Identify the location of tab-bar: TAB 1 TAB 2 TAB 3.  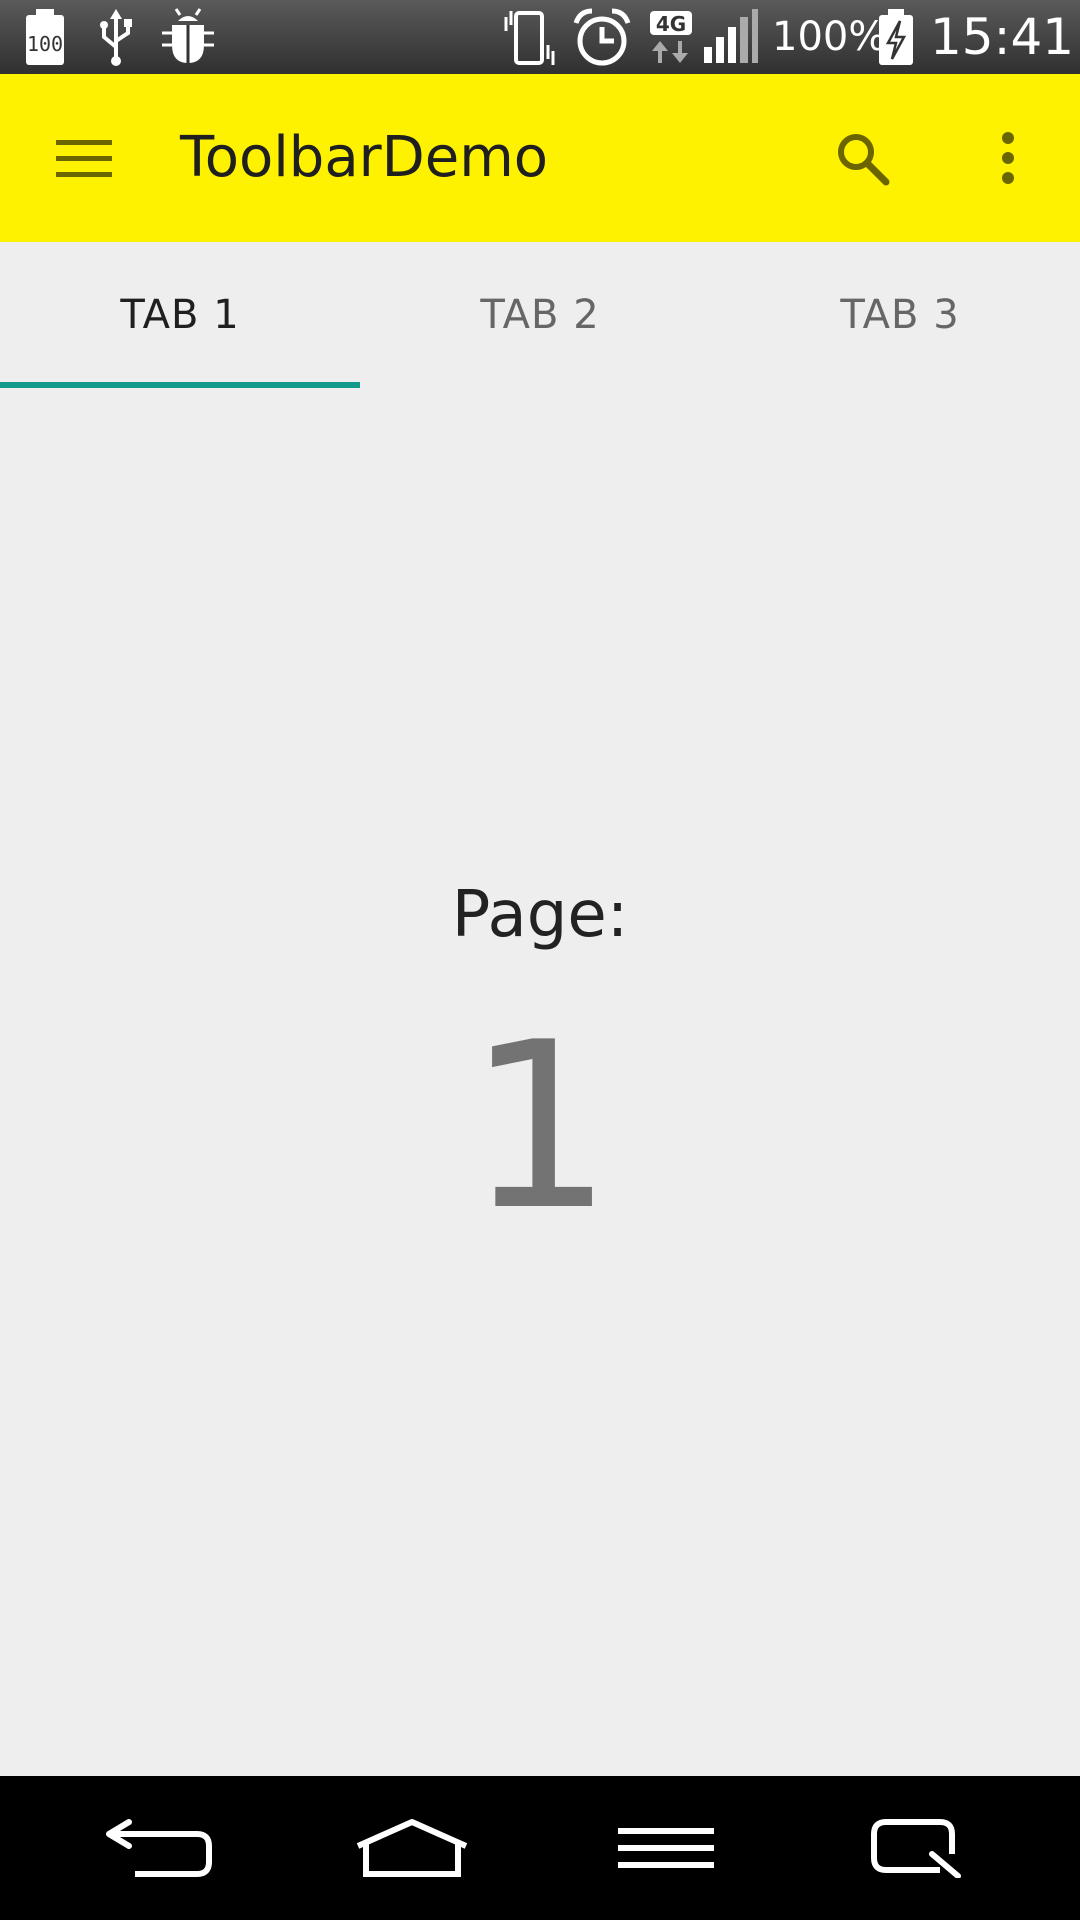
(540, 315).